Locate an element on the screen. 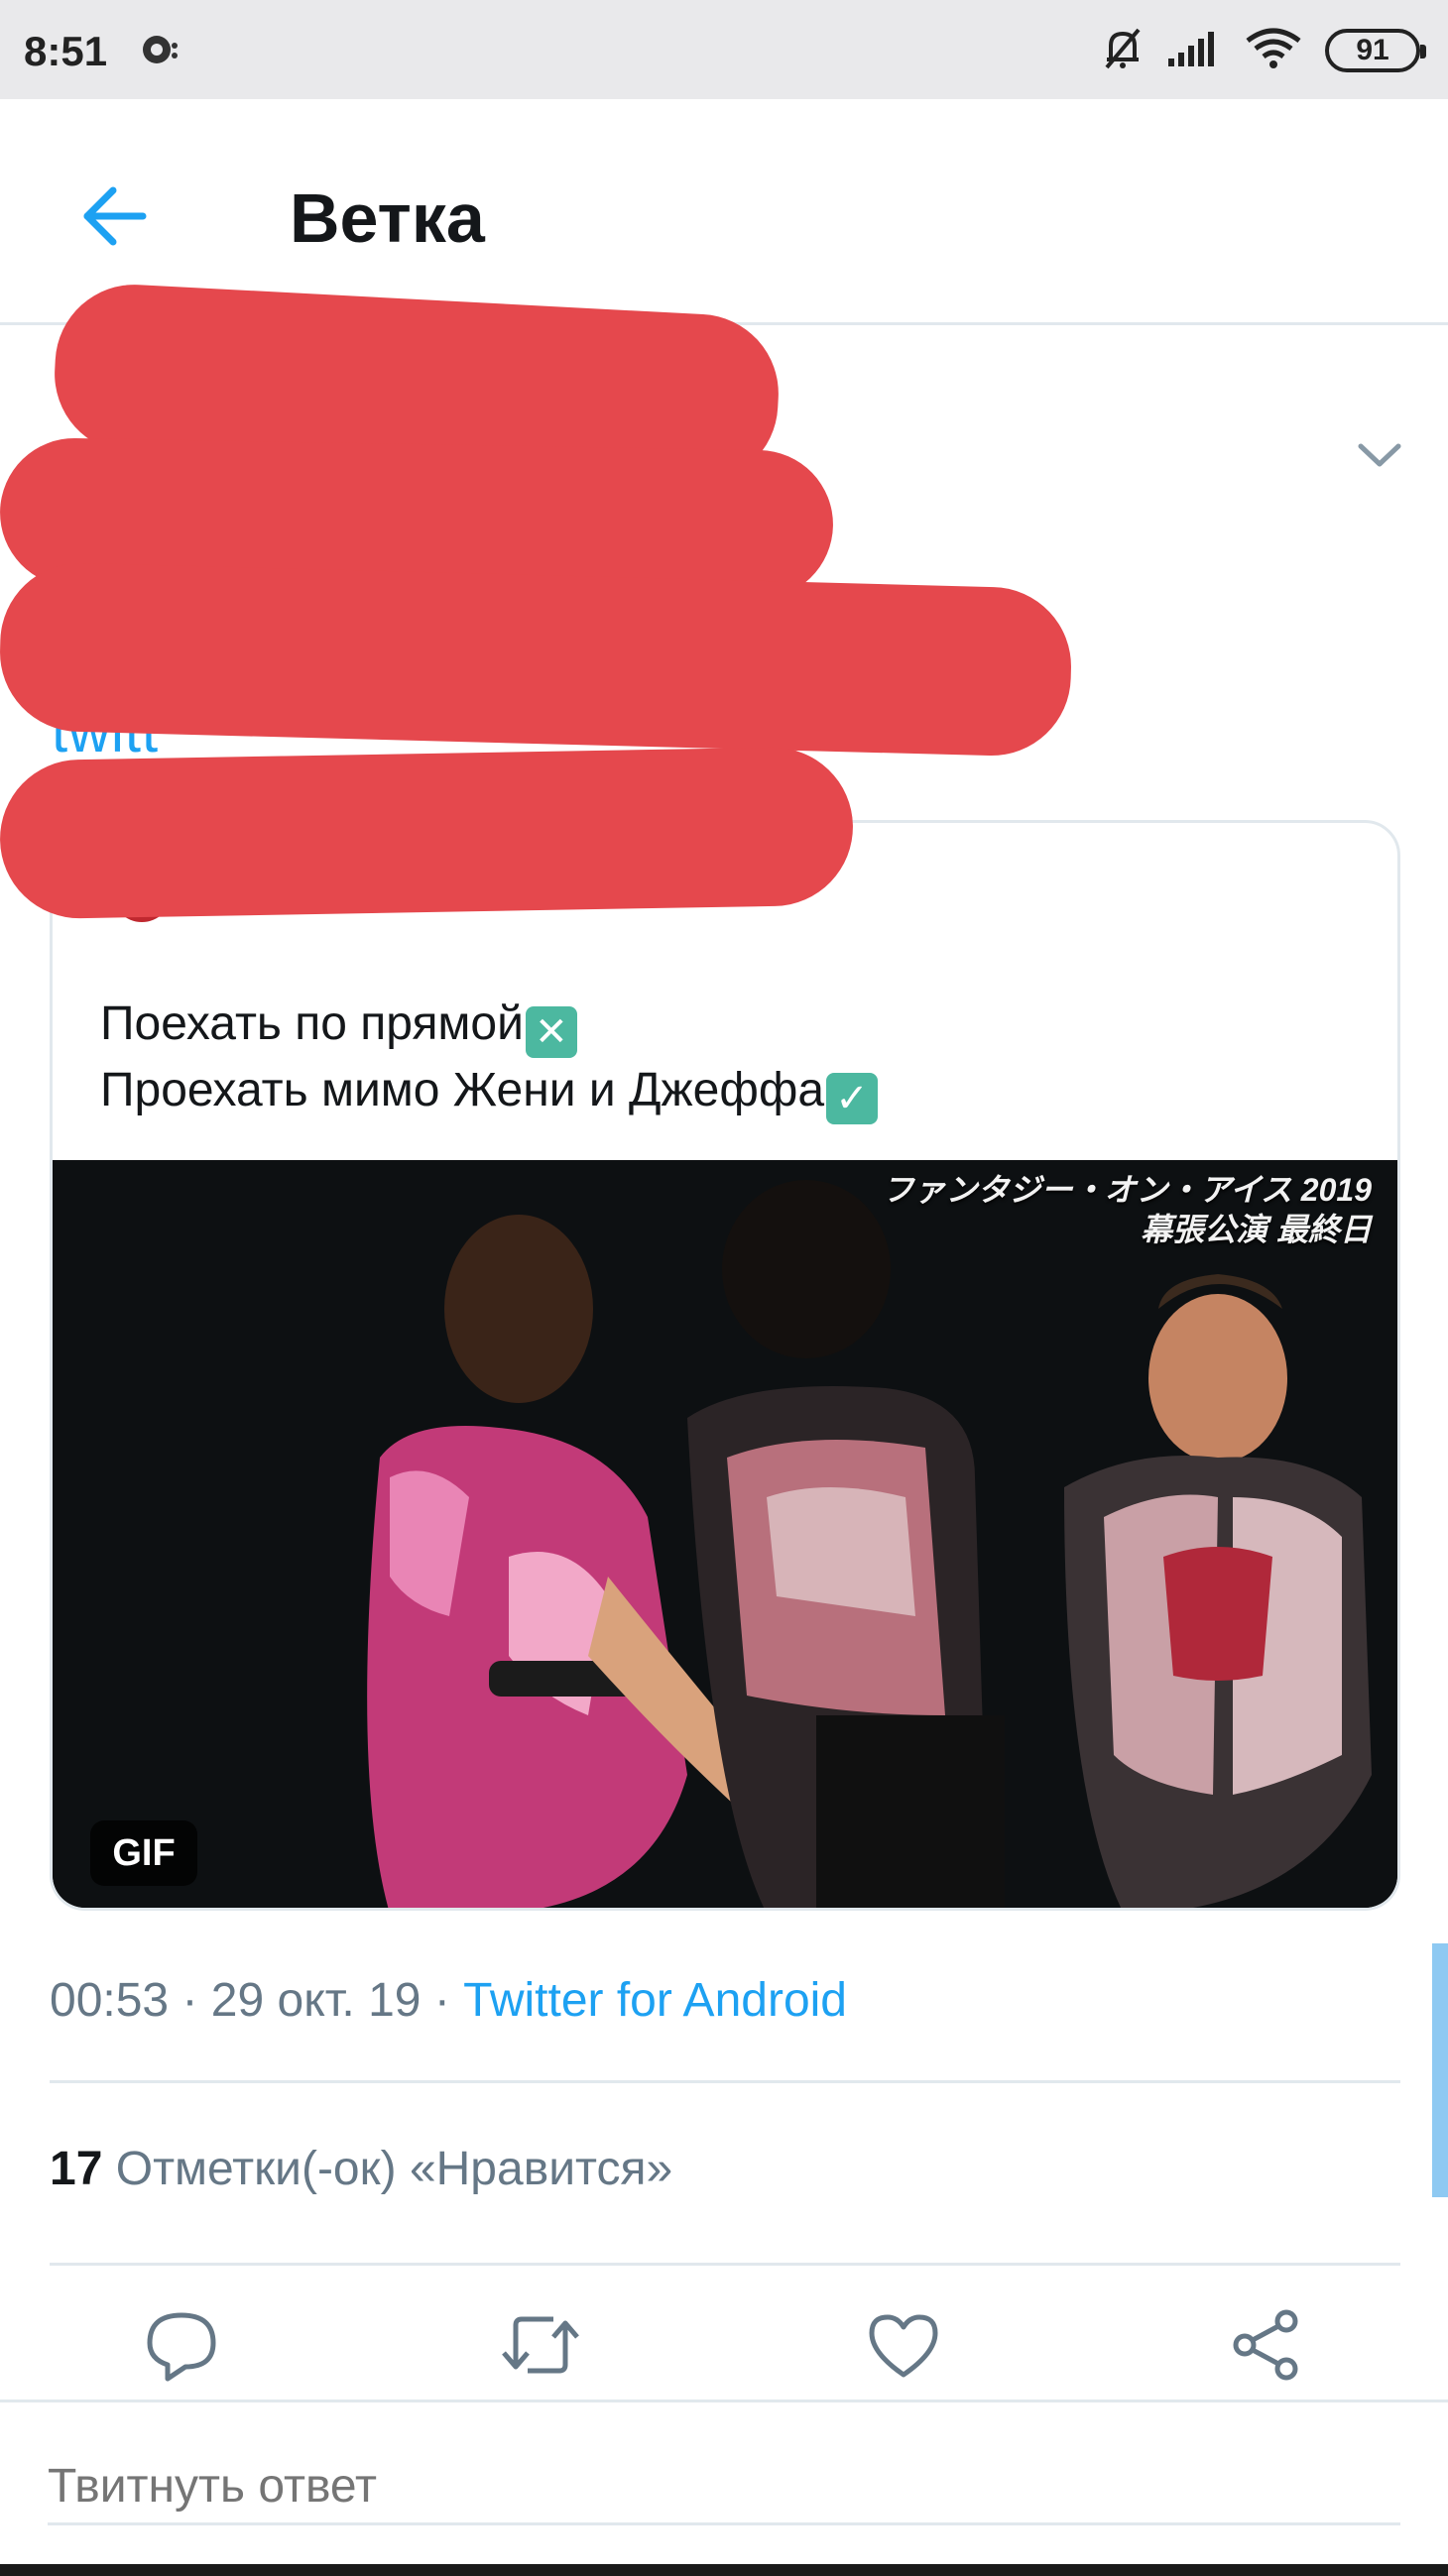  cross-mark-emoji: ✕ is located at coordinates (551, 1032).